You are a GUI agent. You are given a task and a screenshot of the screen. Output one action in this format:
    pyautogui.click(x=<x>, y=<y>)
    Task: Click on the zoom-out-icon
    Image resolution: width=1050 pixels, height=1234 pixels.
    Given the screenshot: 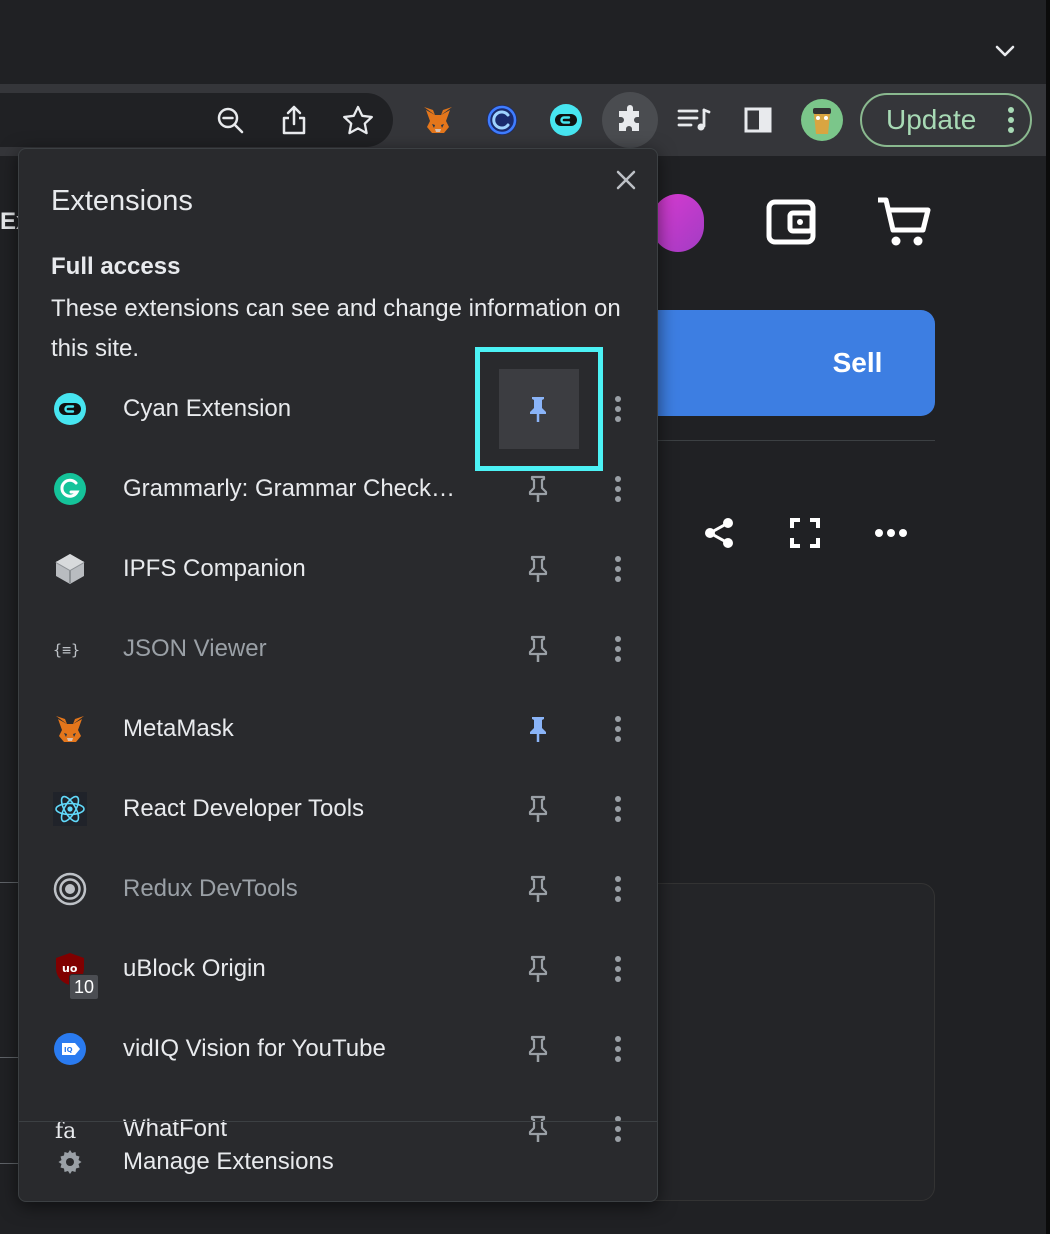 What is the action you would take?
    pyautogui.click(x=230, y=120)
    